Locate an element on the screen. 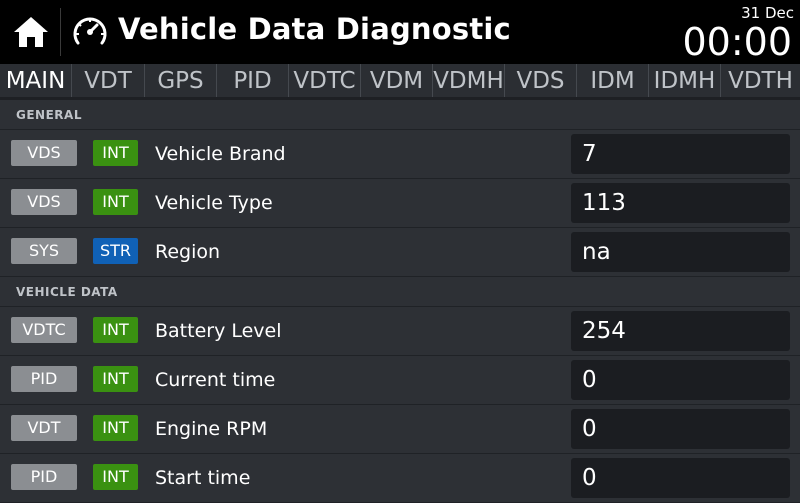 The width and height of the screenshot is (800, 503). section-header-general: GENERAL is located at coordinates (400, 115).